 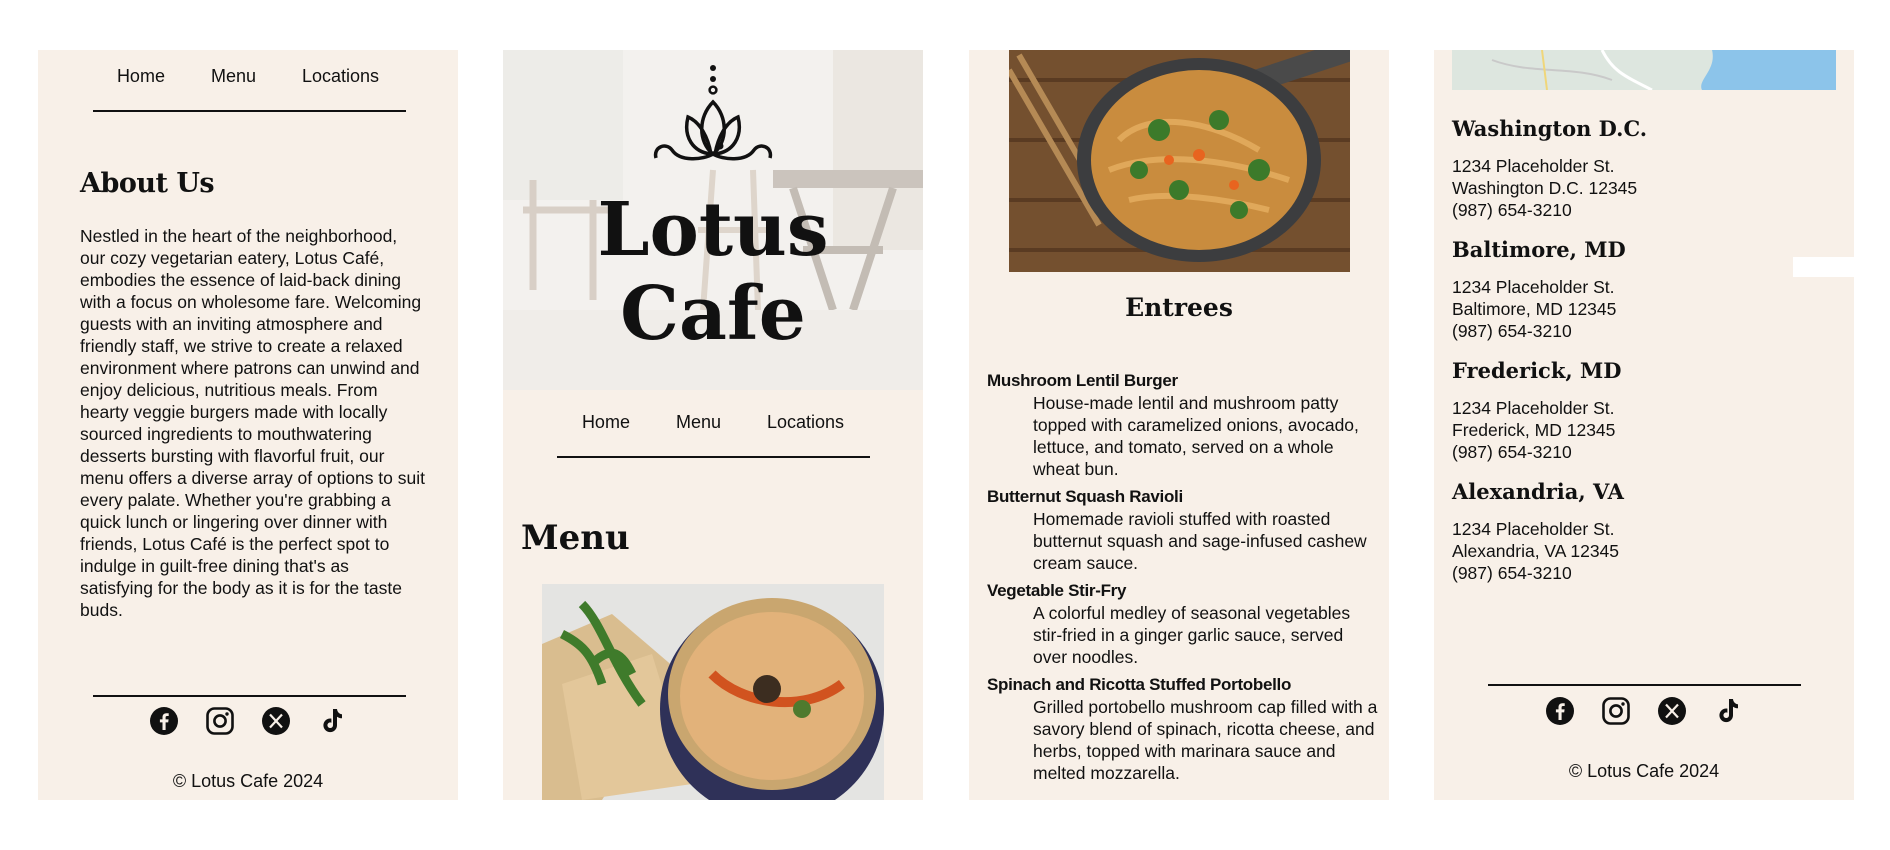 What do you see at coordinates (147, 183) in the screenshot?
I see `about-heading: About Us` at bounding box center [147, 183].